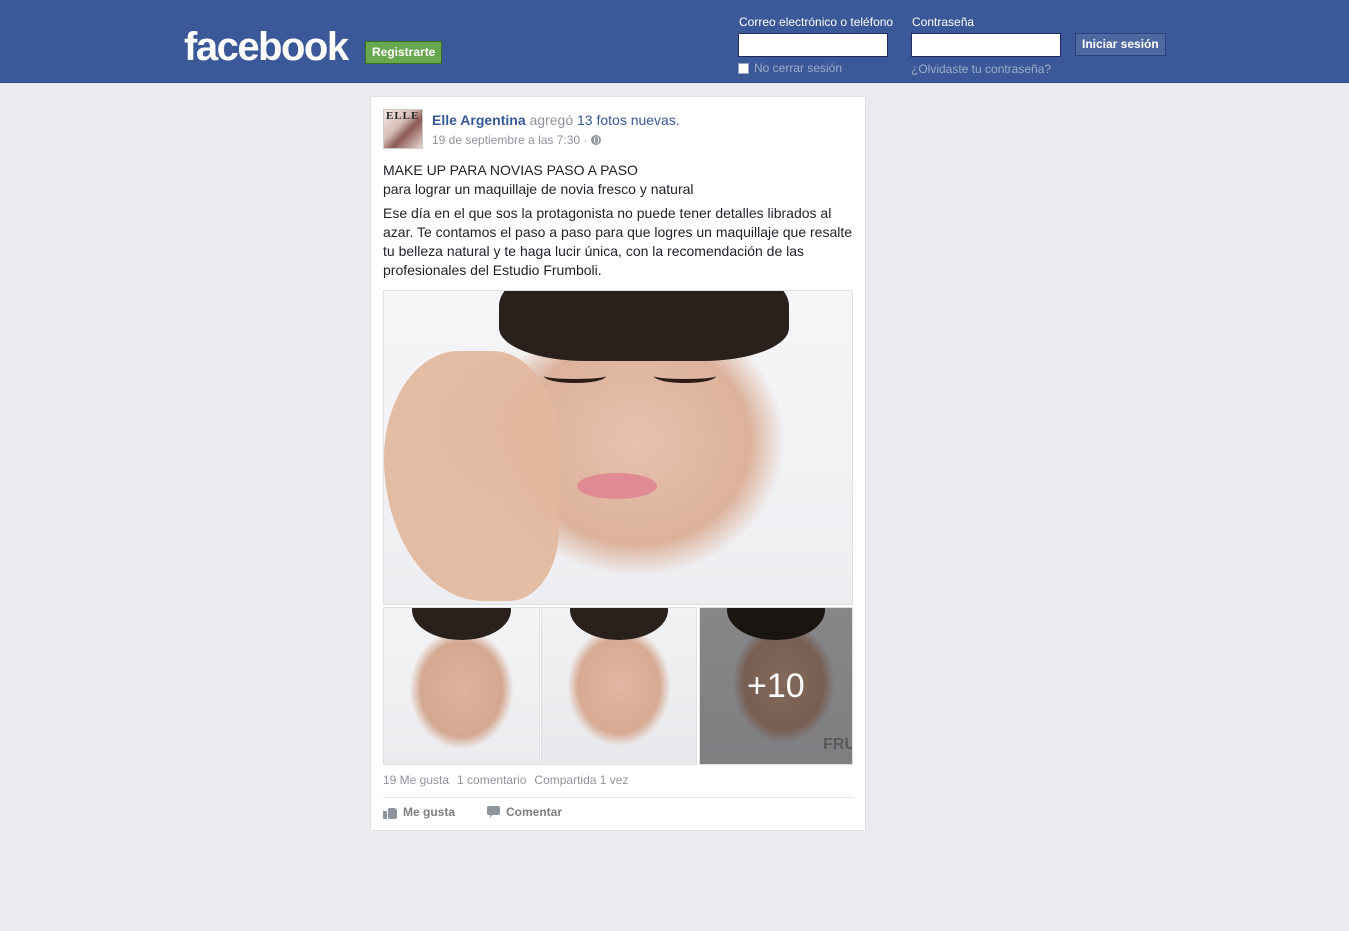  I want to click on comment-label: Comentar, so click(534, 812).